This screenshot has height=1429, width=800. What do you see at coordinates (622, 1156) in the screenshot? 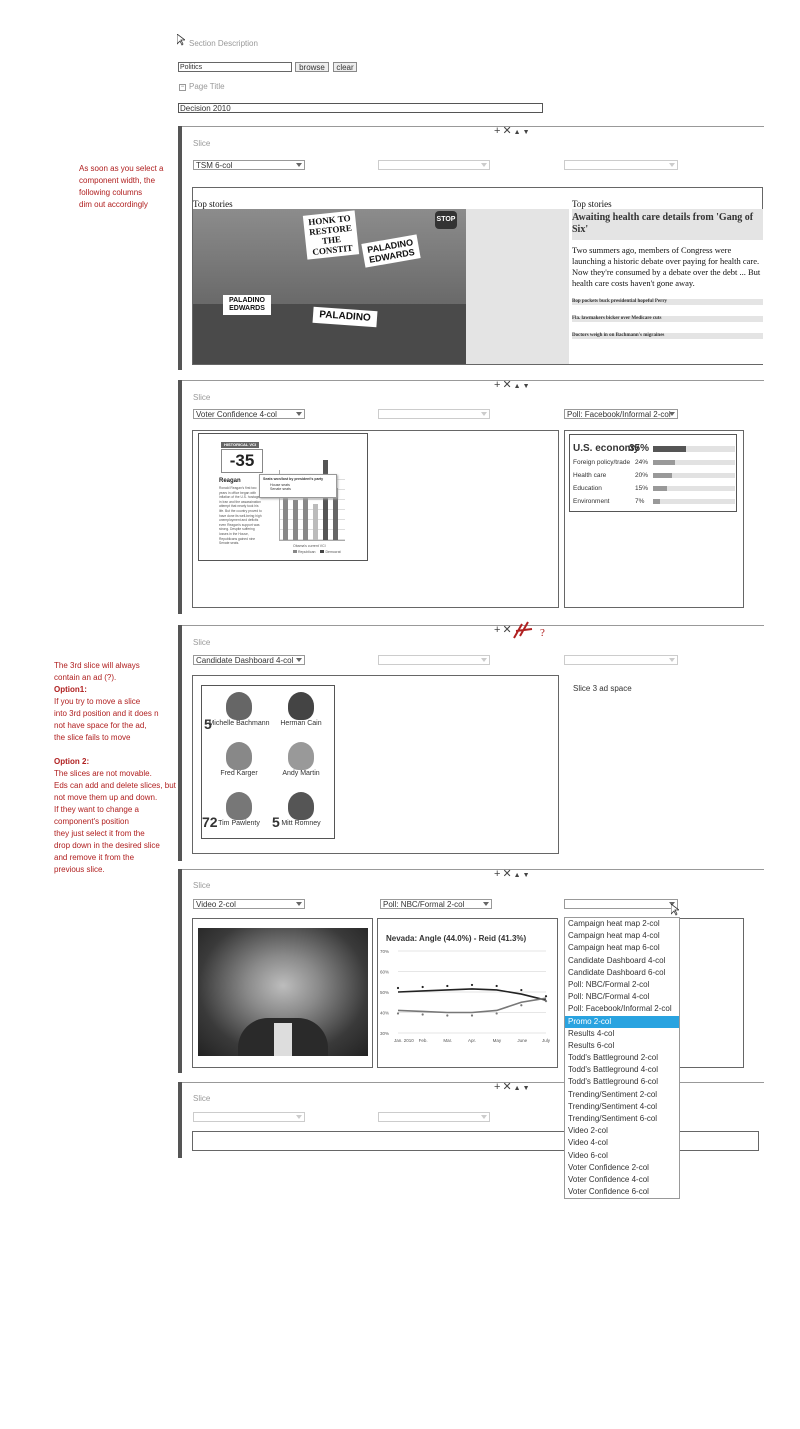
I see `dropdown-option: Video 6-col` at bounding box center [622, 1156].